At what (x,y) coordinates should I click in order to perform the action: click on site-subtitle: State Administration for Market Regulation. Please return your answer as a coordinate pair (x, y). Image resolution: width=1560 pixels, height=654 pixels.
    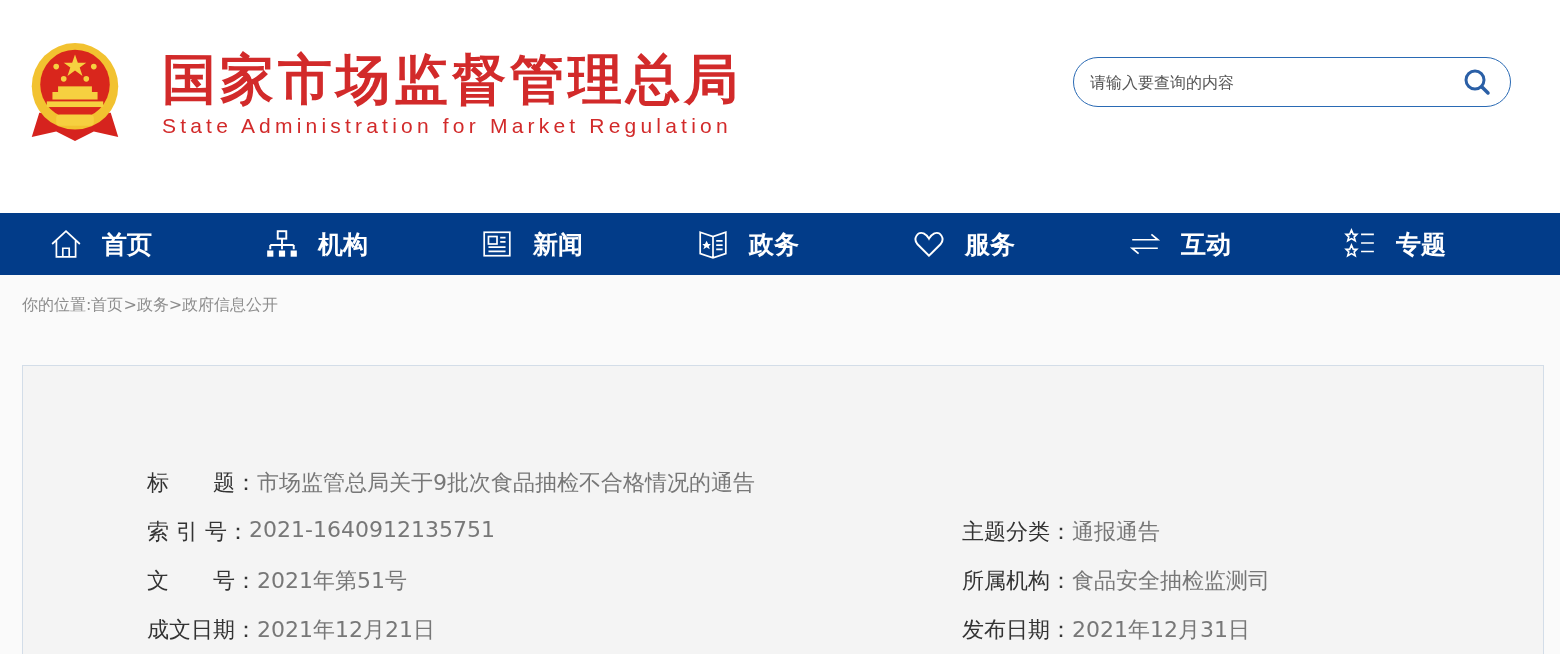
    Looking at the image, I should click on (447, 126).